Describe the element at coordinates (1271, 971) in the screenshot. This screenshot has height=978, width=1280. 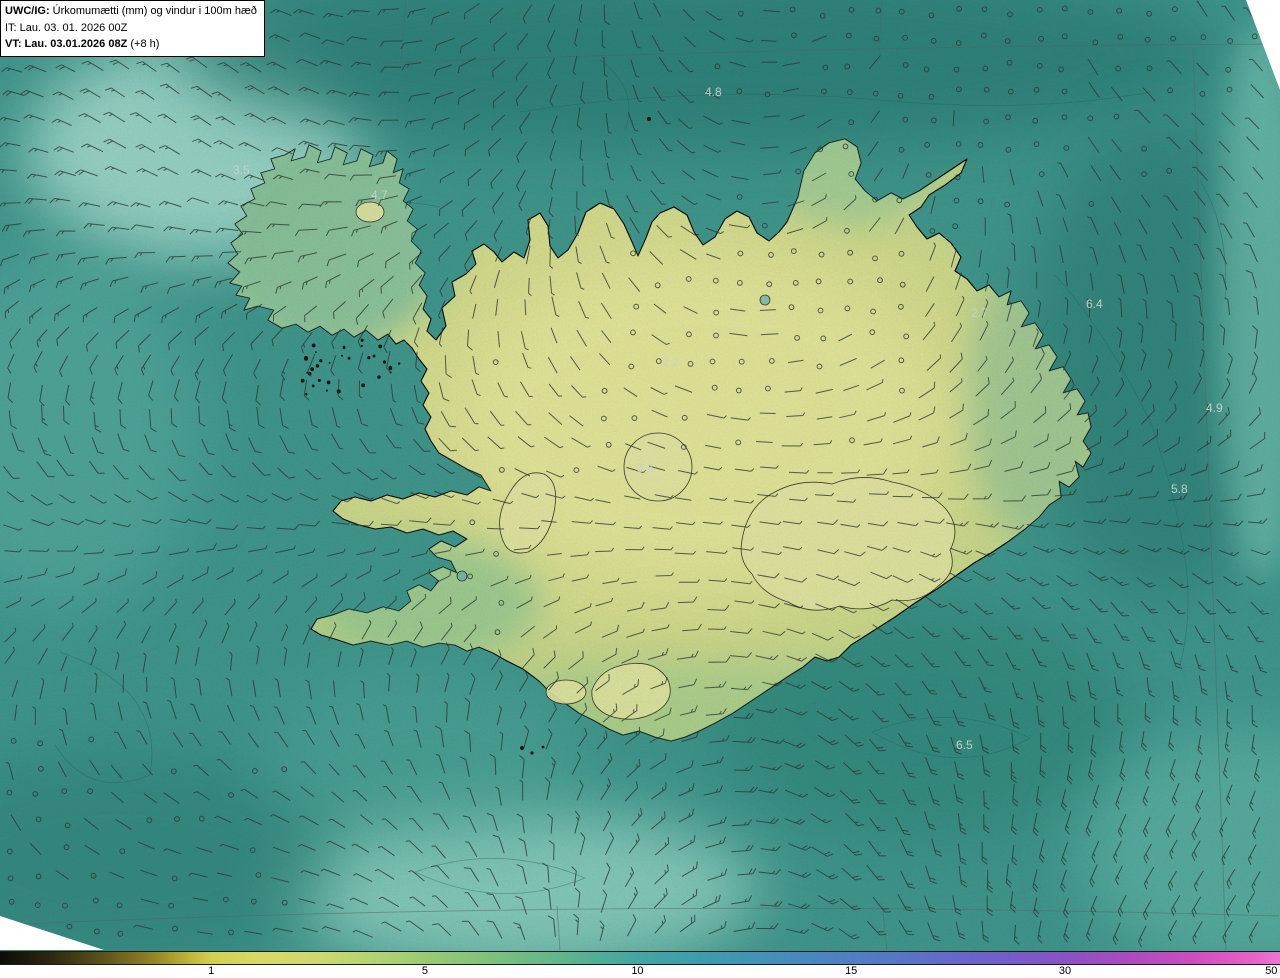
I see `colorbar-tick-label: 50` at that location.